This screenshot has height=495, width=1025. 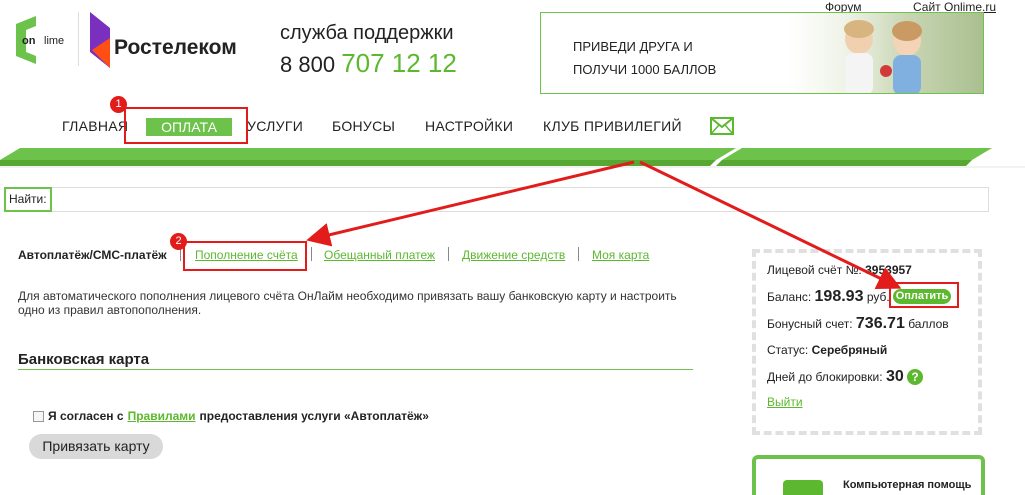 What do you see at coordinates (43, 40) in the screenshot?
I see `onlime-logo: on lime` at bounding box center [43, 40].